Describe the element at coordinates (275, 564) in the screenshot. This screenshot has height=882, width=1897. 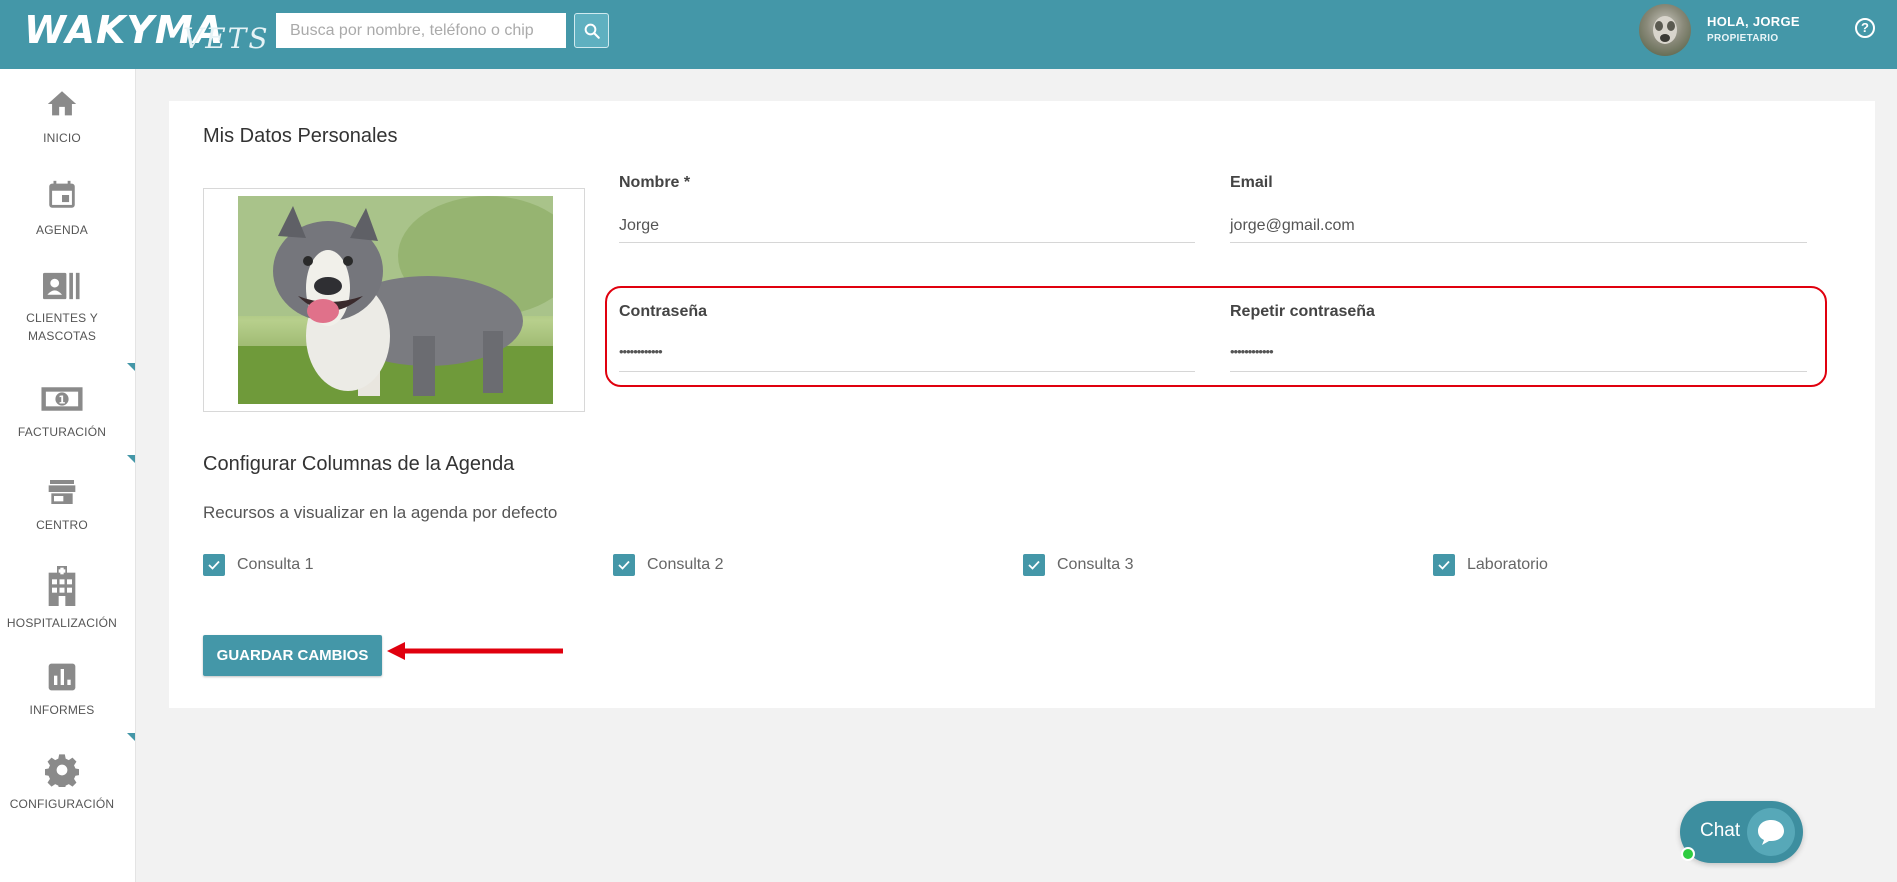
I see `checkbox-label: Consulta 1` at that location.